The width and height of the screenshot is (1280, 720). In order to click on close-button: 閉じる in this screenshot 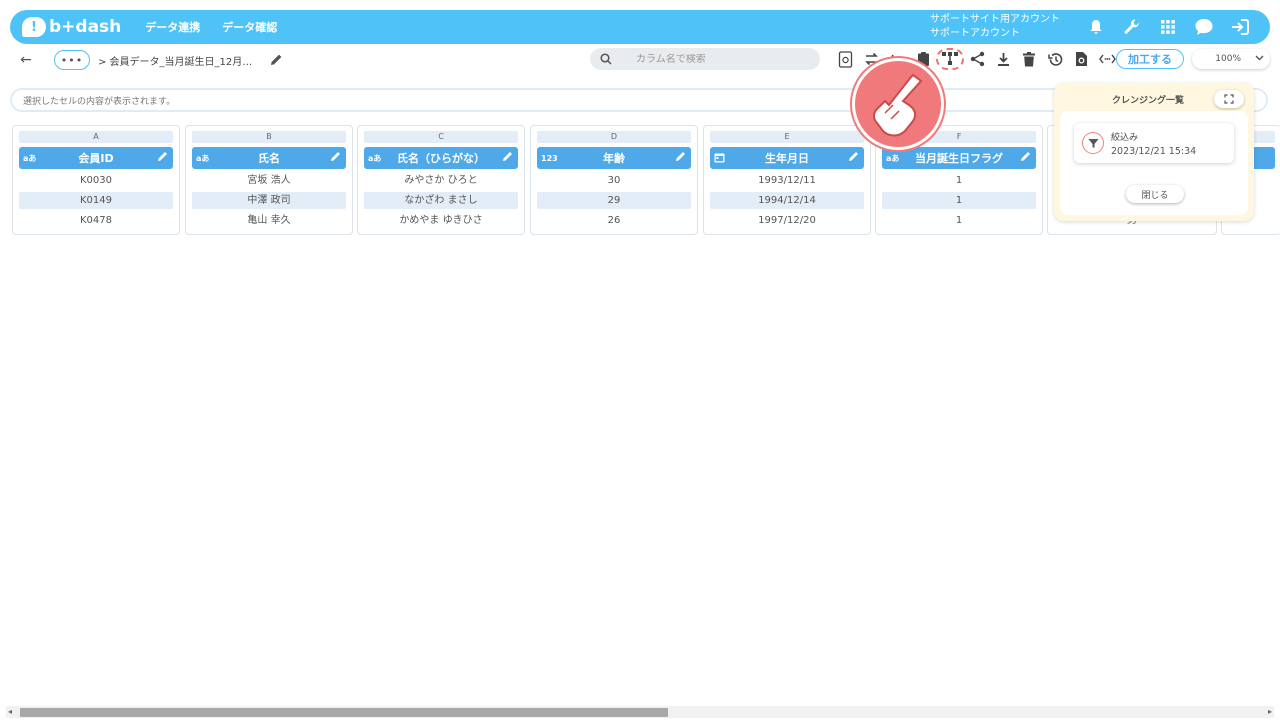, I will do `click(1155, 194)`.